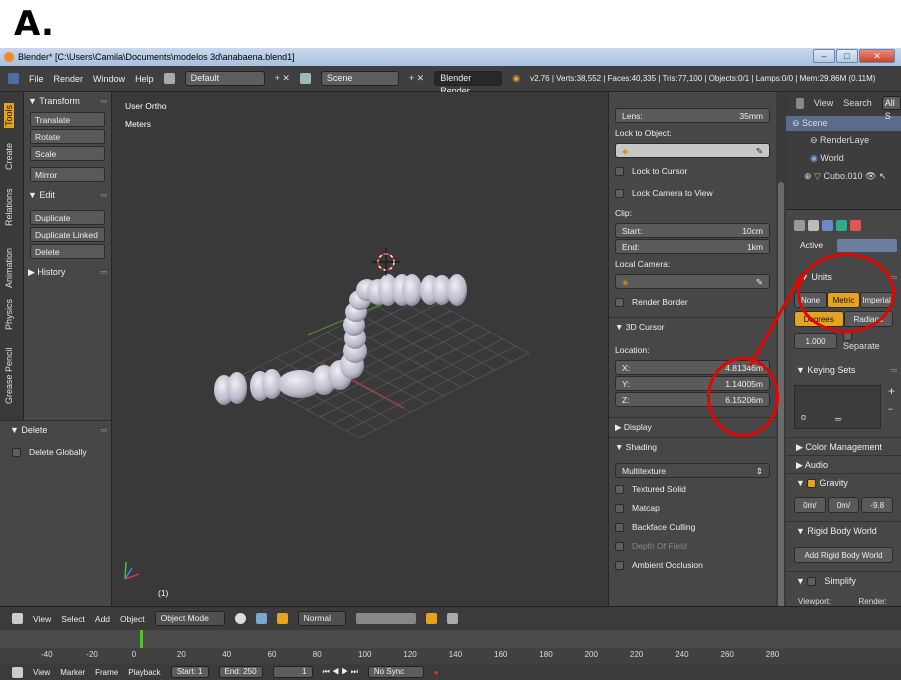 This screenshot has width=901, height=680. What do you see at coordinates (843, 140) in the screenshot?
I see `outliner-renderlayer-row: ⊖ RenderLaye` at bounding box center [843, 140].